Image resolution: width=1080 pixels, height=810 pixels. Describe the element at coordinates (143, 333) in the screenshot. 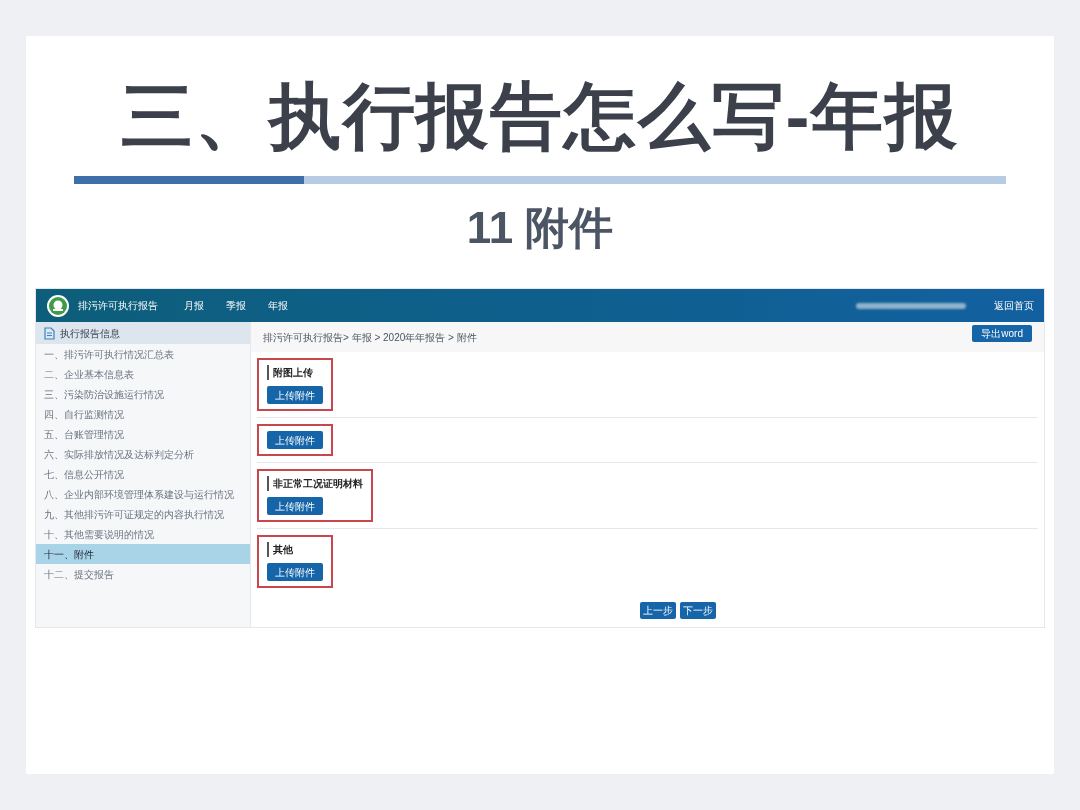

I see `sidebar-heading: 执行报告信息` at that location.